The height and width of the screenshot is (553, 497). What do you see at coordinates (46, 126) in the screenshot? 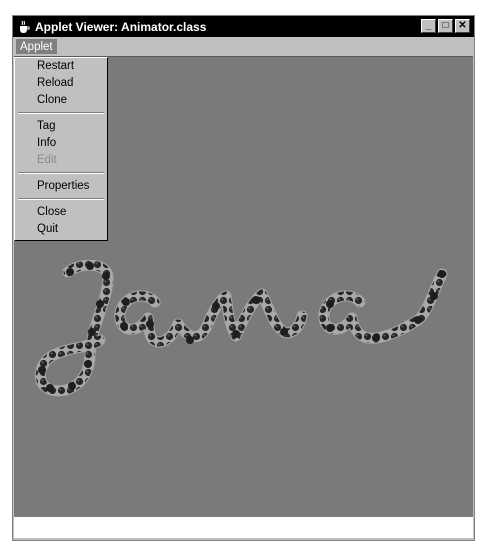
I see `menu-item-tag: Tag` at bounding box center [46, 126].